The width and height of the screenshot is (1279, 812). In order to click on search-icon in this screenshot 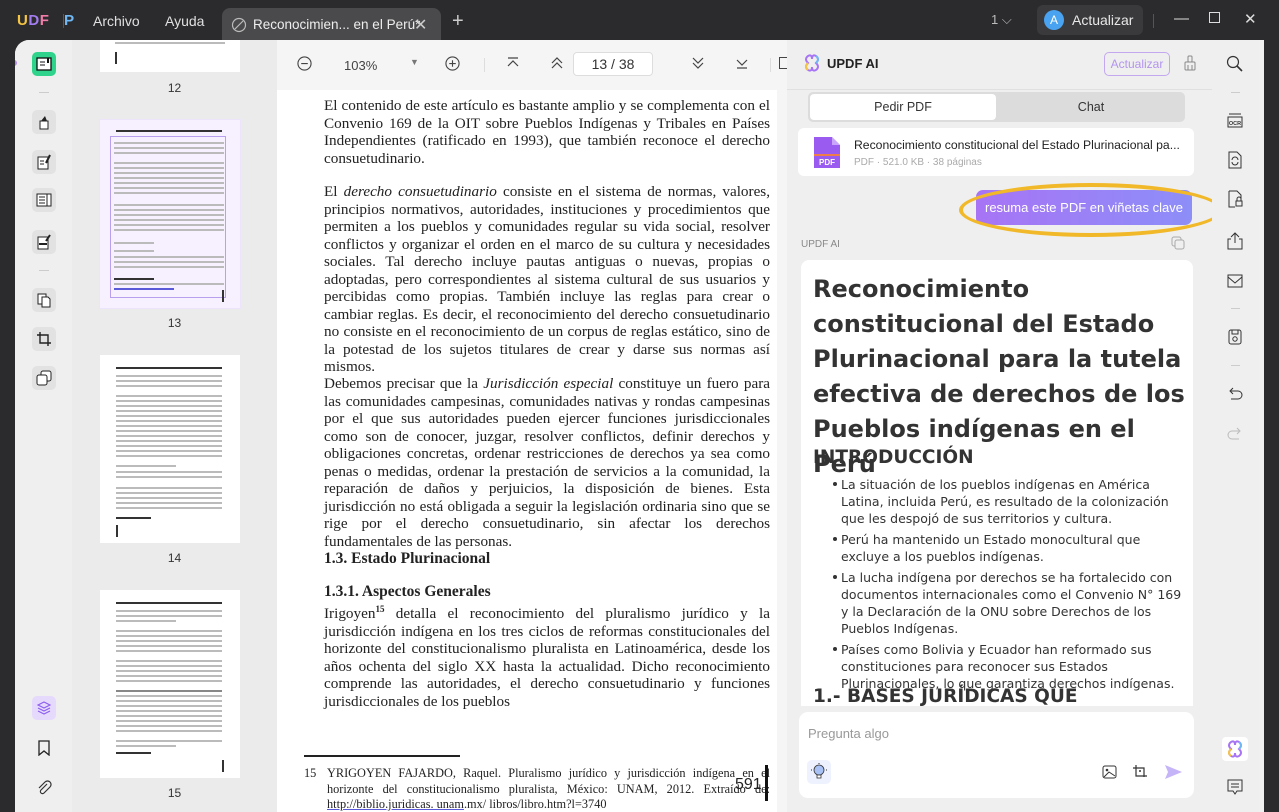, I will do `click(1235, 64)`.